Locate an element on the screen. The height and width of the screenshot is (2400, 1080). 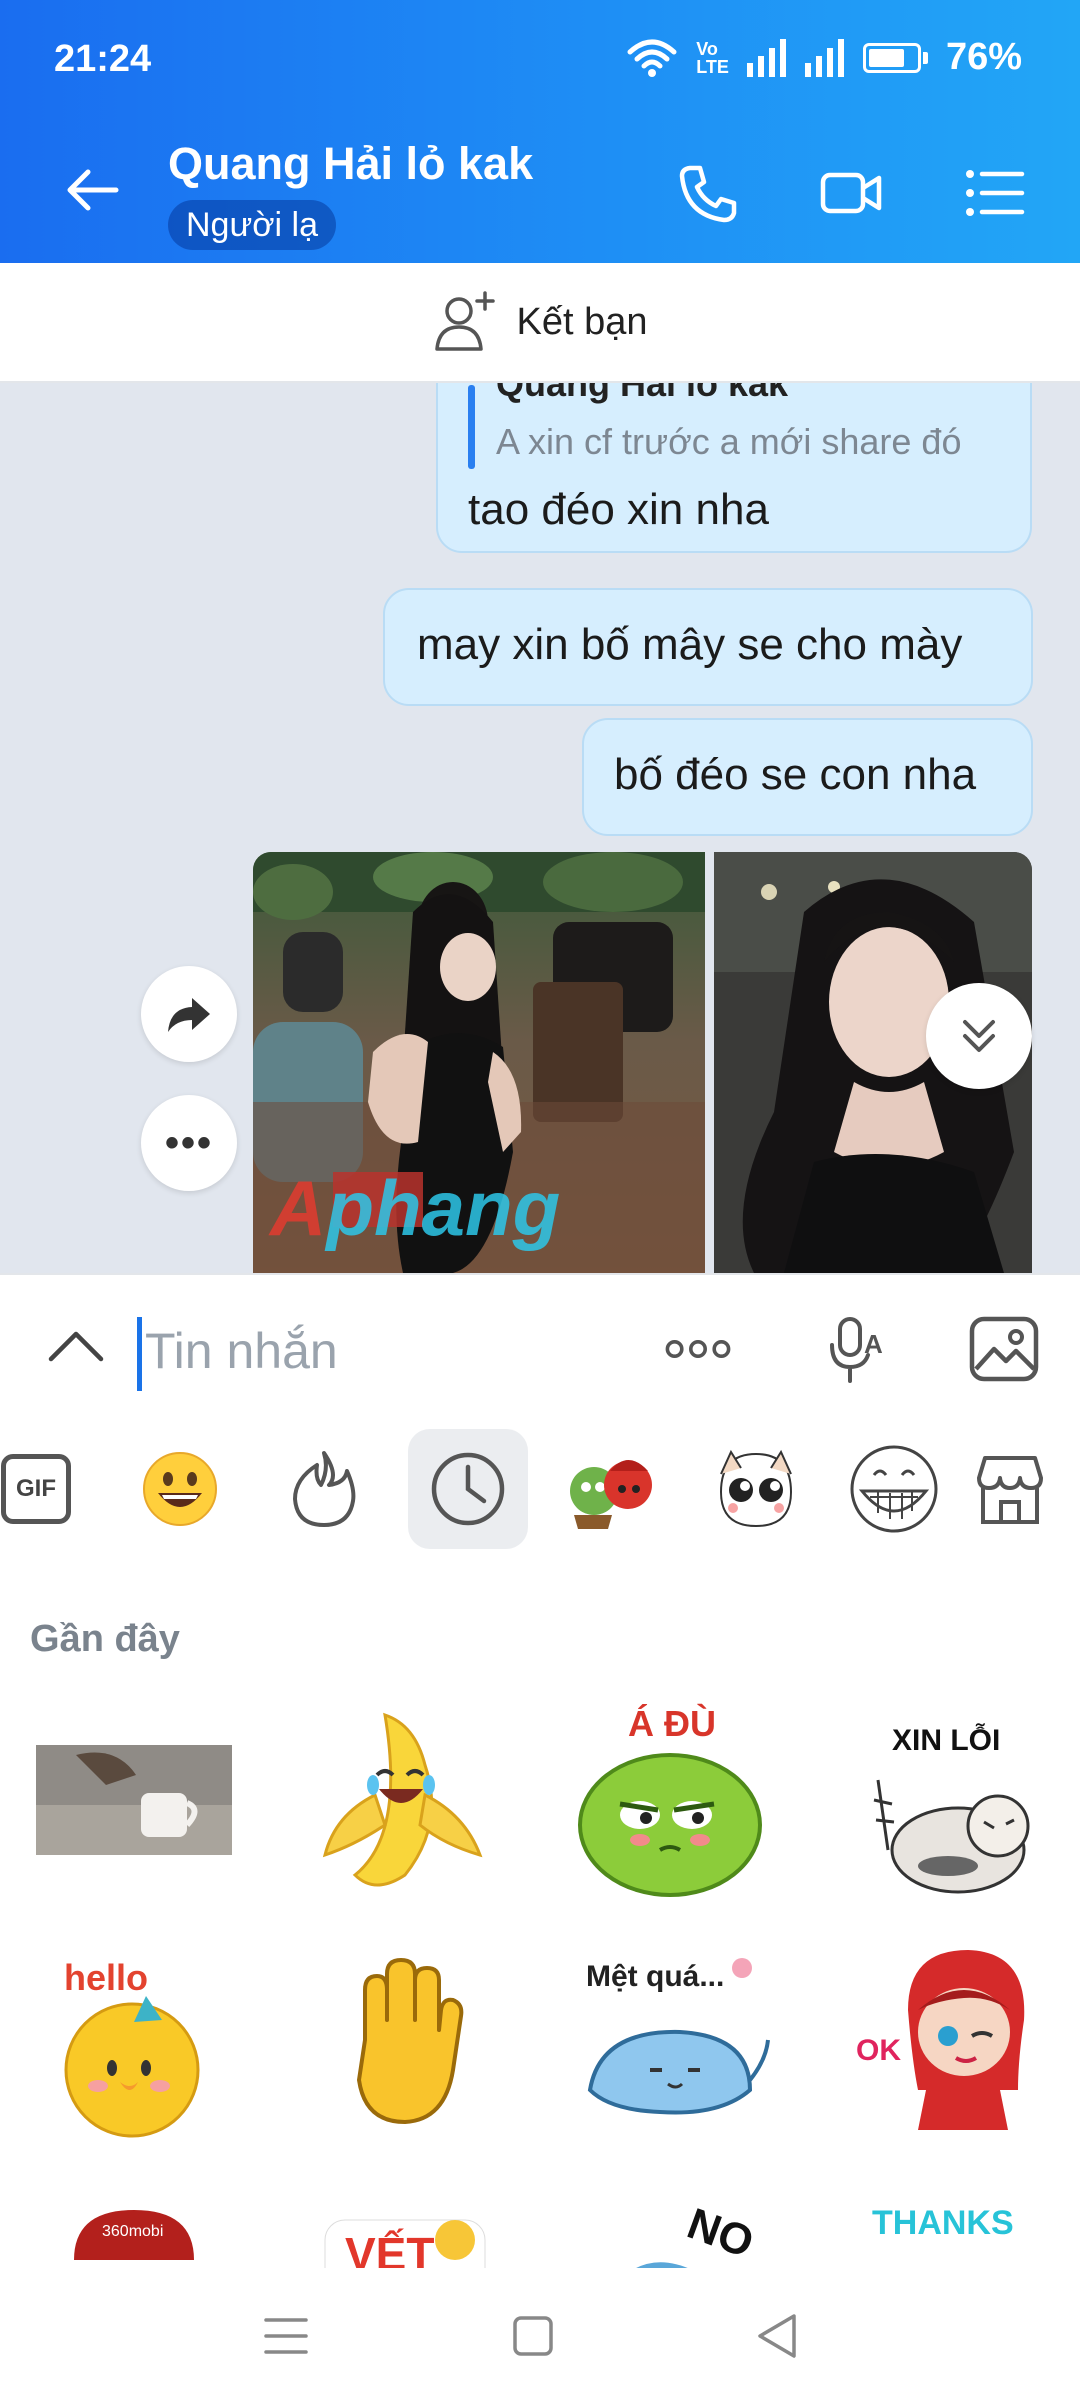
svg-text: OK is located at coordinates (878, 2050).